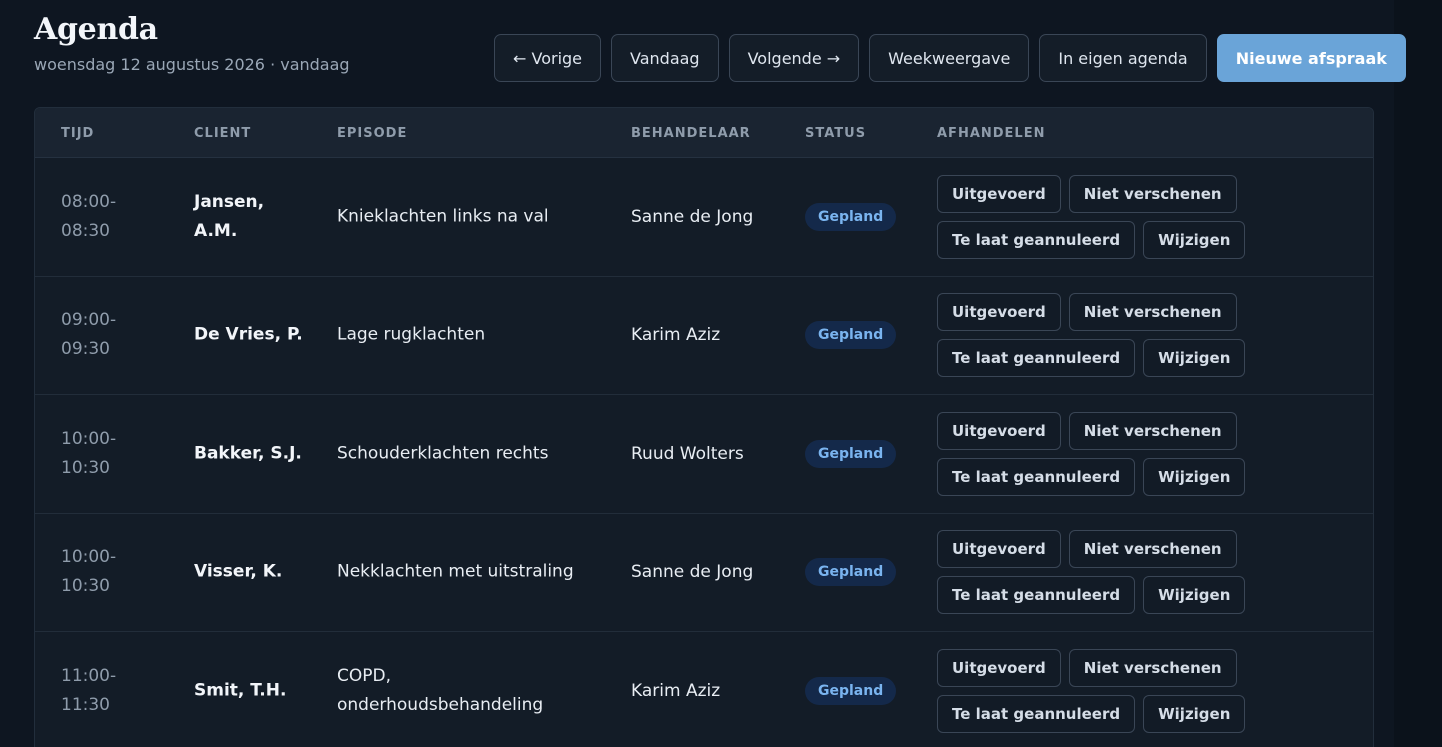  What do you see at coordinates (440, 704) in the screenshot?
I see `episode-line-2: onderhoudsbehandeling` at bounding box center [440, 704].